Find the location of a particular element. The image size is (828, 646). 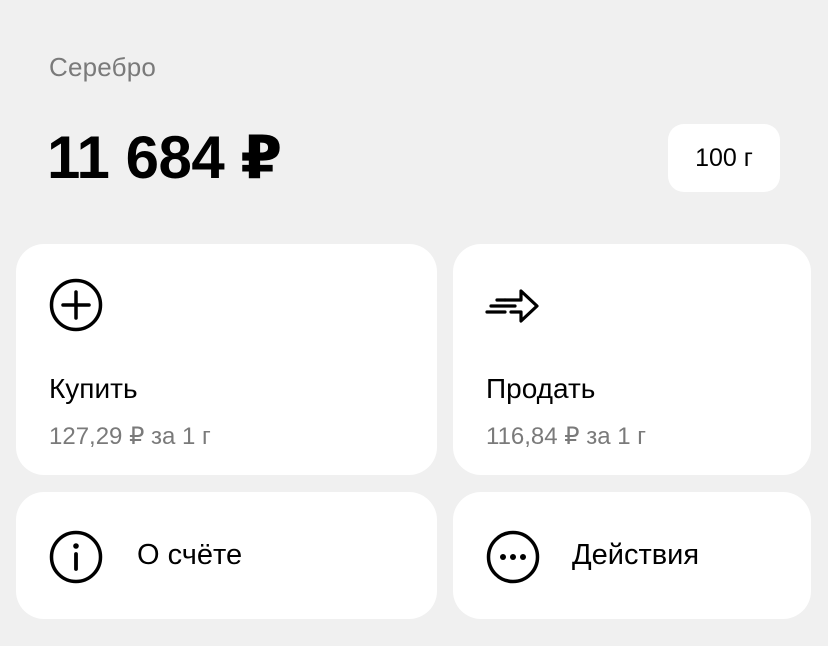

balance-amount: 11 684 ₽ is located at coordinates (164, 157).